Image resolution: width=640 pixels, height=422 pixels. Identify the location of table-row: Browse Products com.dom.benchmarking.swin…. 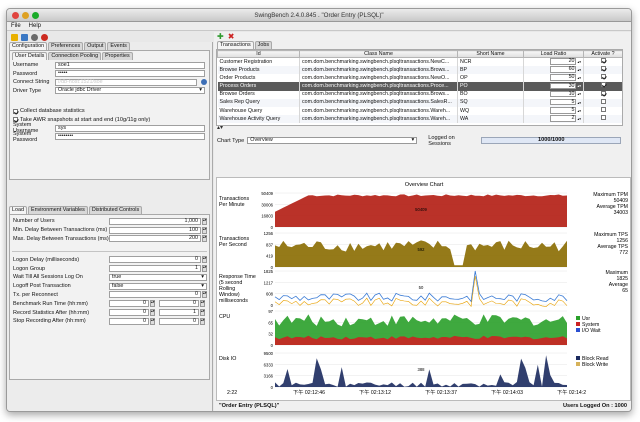
(419, 70).